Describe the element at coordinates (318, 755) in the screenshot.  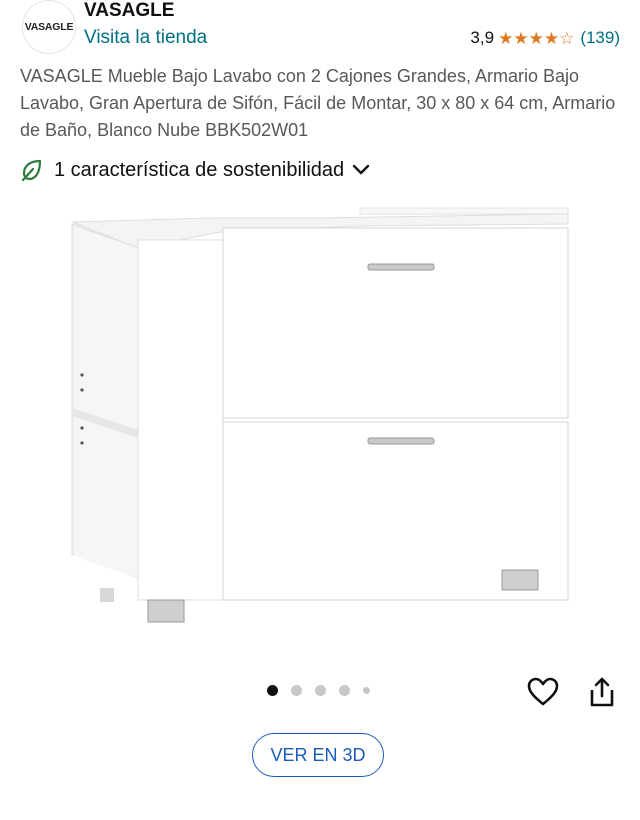
I see `view-3d-button: VER EN 3D` at that location.